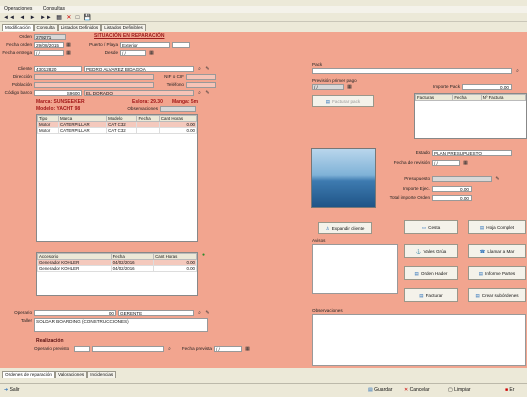 The image size is (527, 397). I want to click on fecha-revision-field: / /, so click(446, 163).